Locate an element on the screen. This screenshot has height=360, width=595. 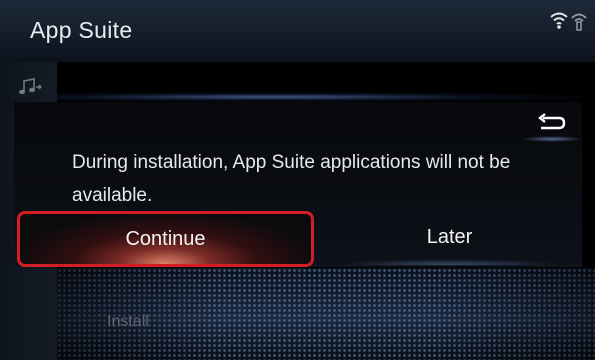
later-button-glow is located at coordinates (449, 262).